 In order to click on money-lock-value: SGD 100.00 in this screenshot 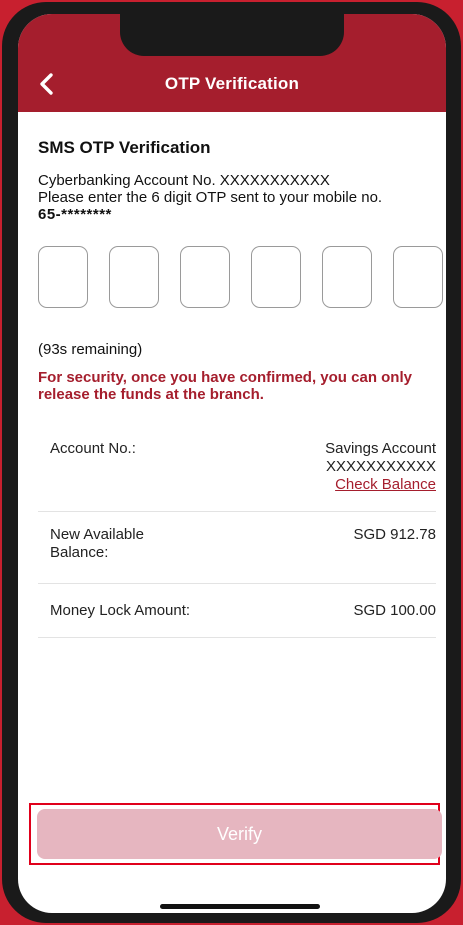, I will do `click(394, 610)`.